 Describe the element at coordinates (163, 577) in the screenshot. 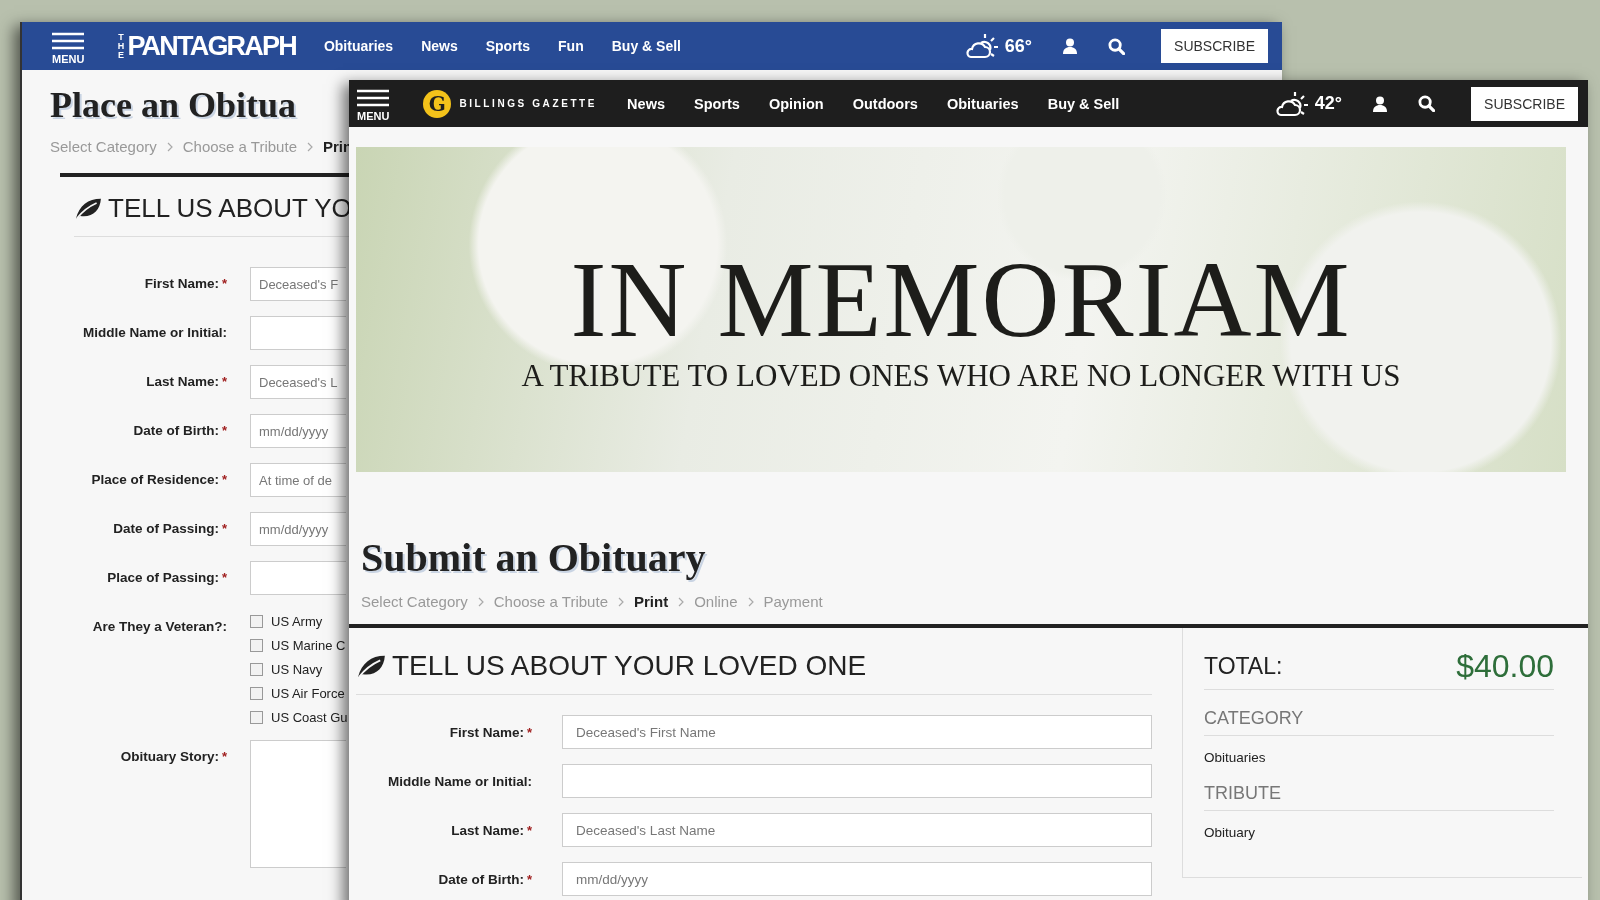

I see `field-label: Place of Passing:` at that location.